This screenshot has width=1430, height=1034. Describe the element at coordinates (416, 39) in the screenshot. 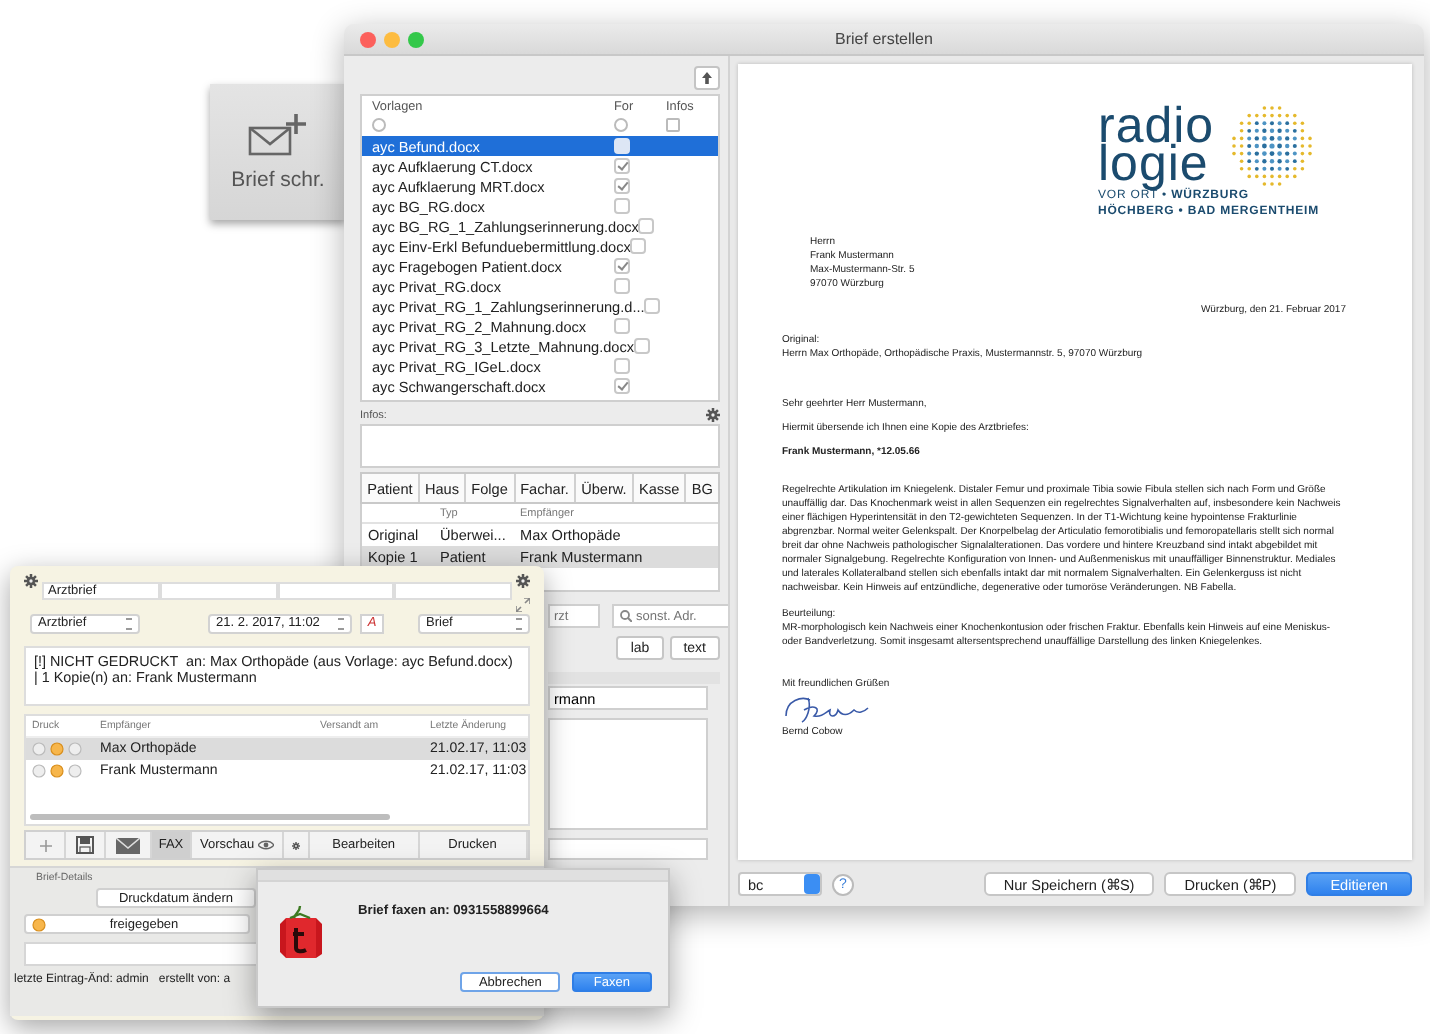

I see `window-zoom-button` at that location.